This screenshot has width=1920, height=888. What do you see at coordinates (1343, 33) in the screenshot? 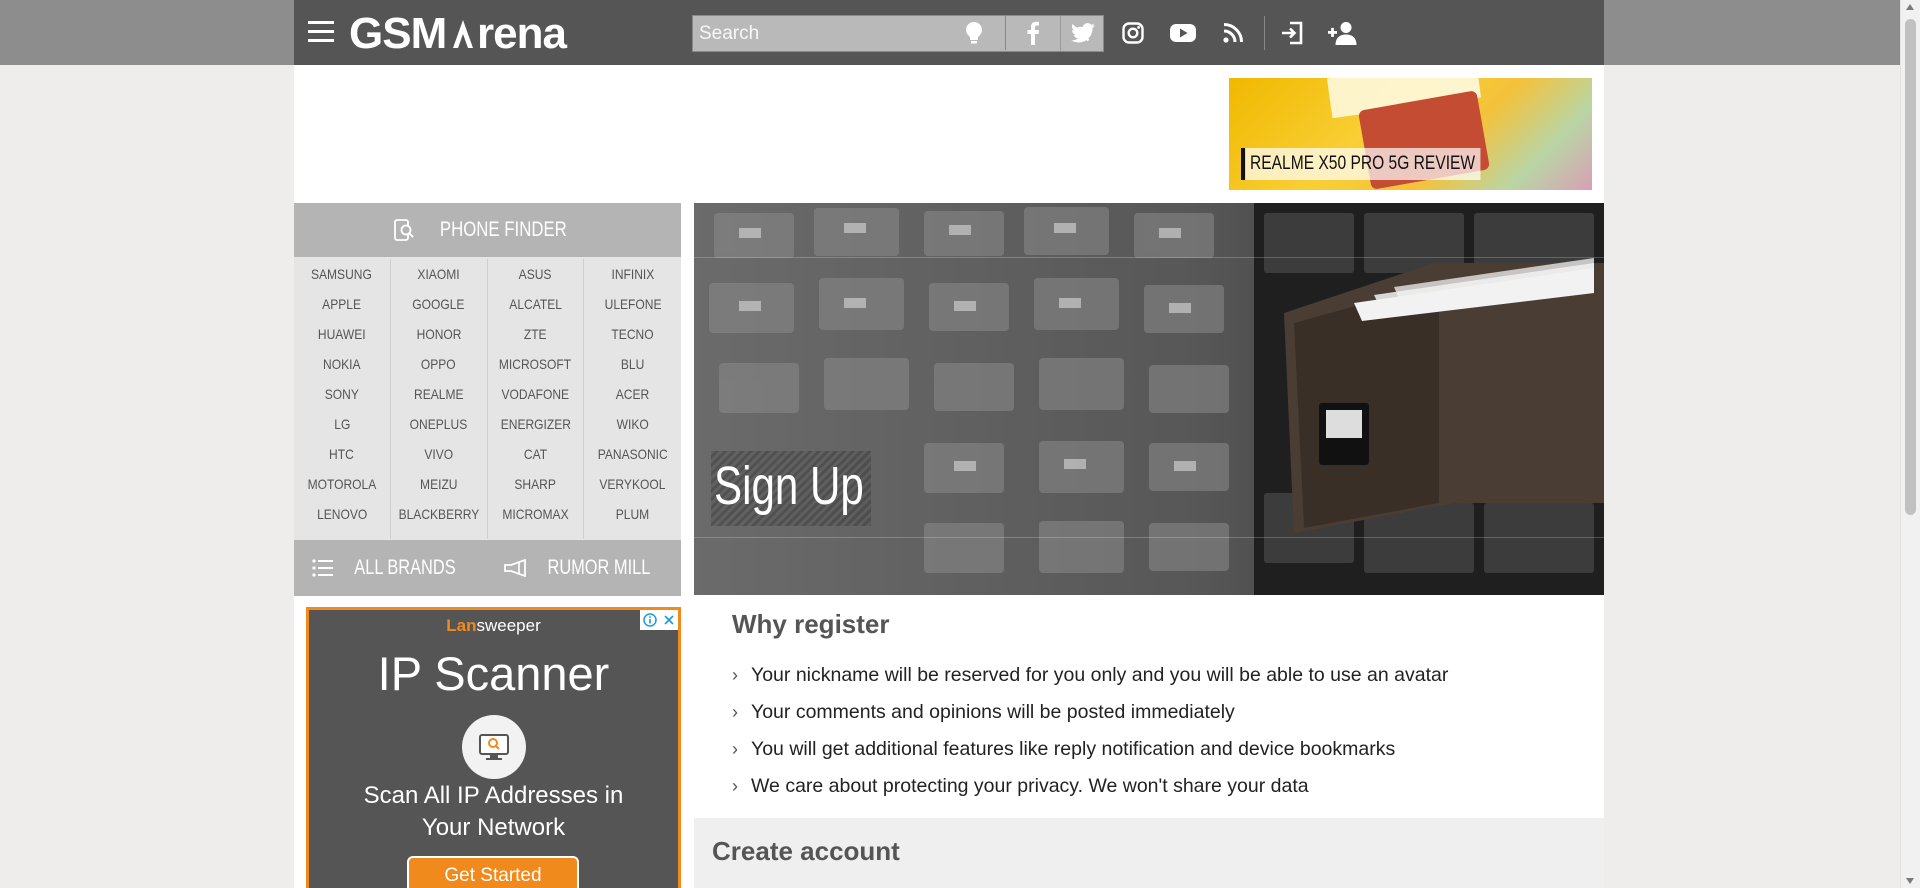
I see `add-user-icon` at bounding box center [1343, 33].